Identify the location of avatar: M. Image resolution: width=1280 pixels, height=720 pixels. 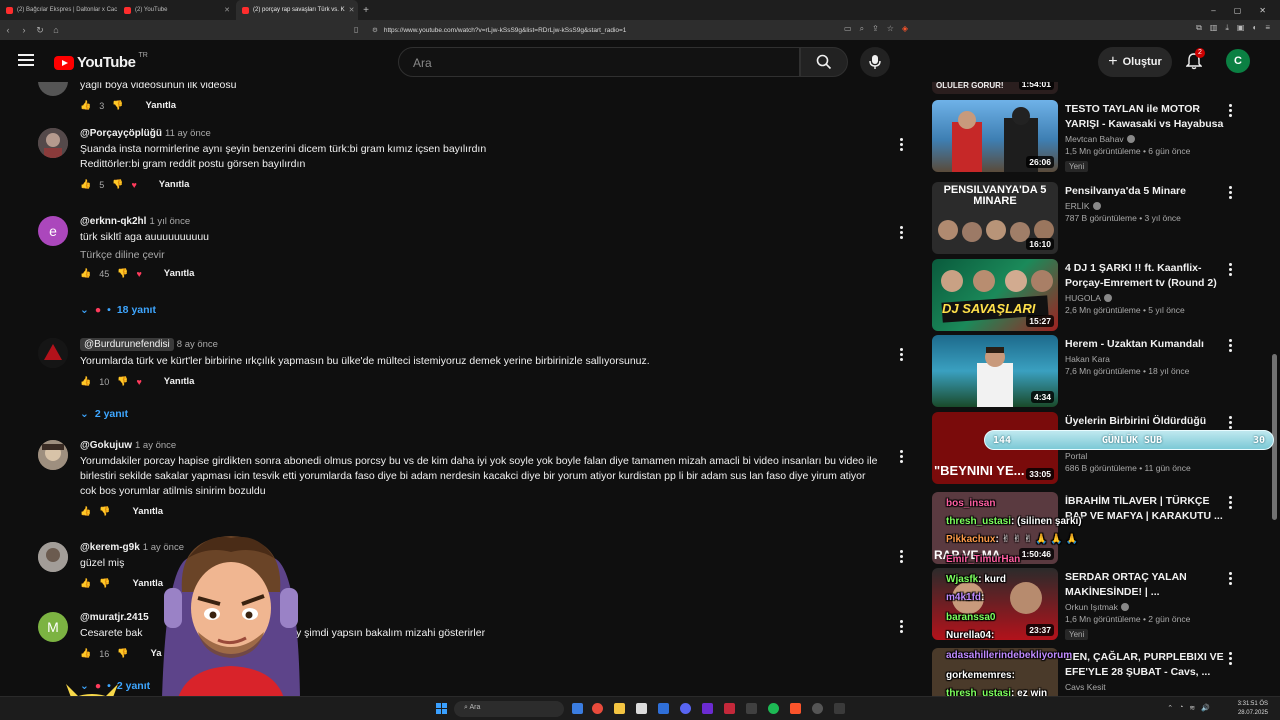
(53, 627).